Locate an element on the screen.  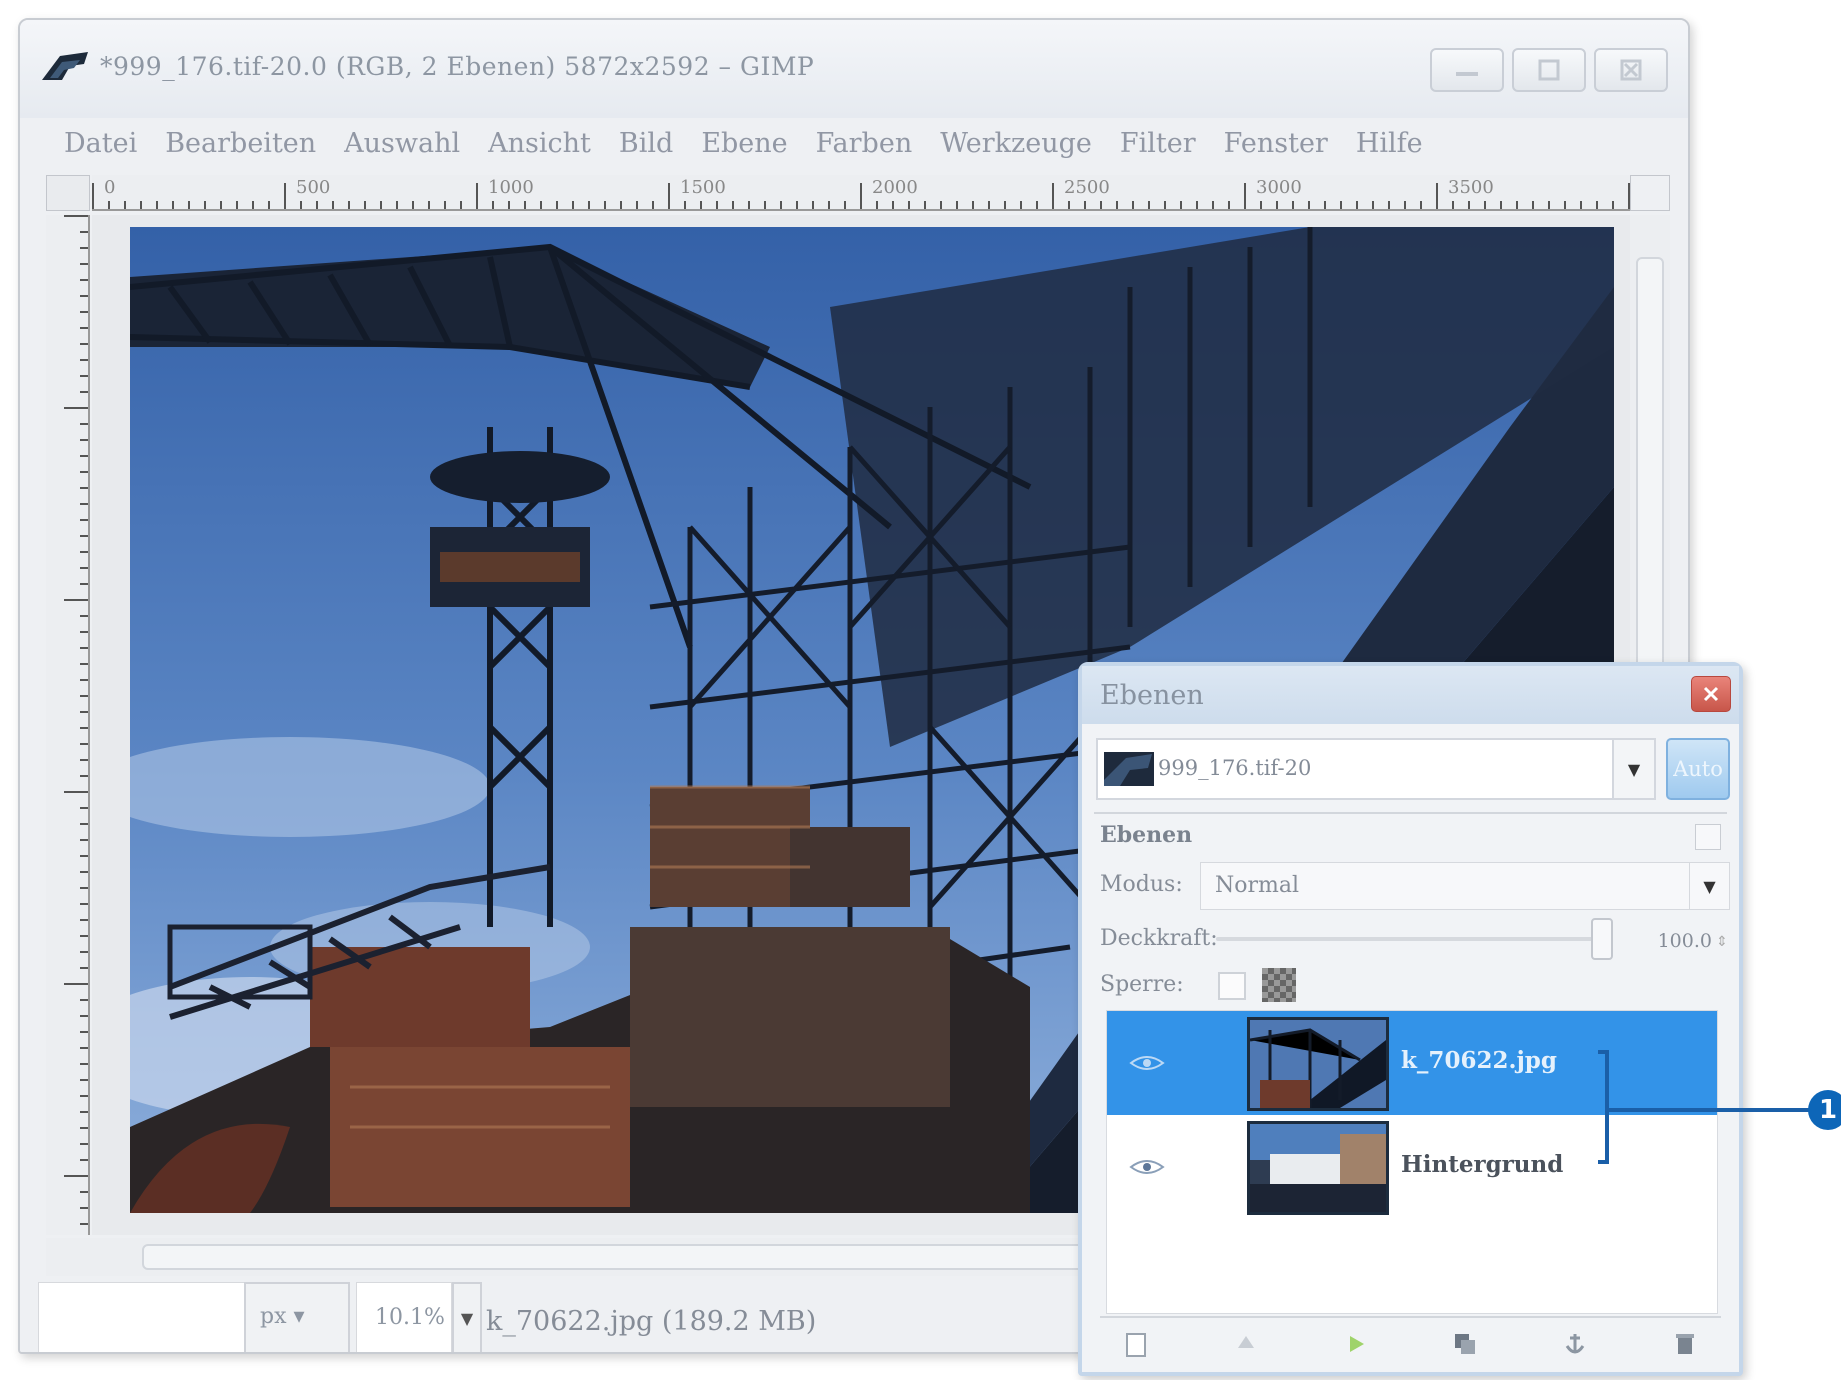
layer-row: Hintergrund is located at coordinates (1412, 1167).